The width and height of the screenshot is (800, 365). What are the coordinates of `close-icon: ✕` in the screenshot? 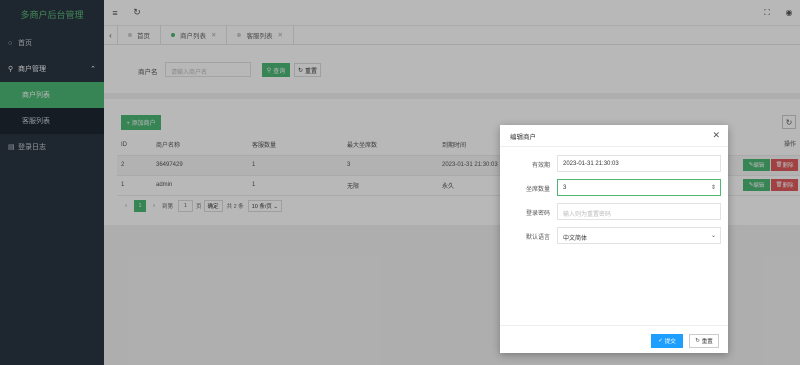 It's located at (716, 135).